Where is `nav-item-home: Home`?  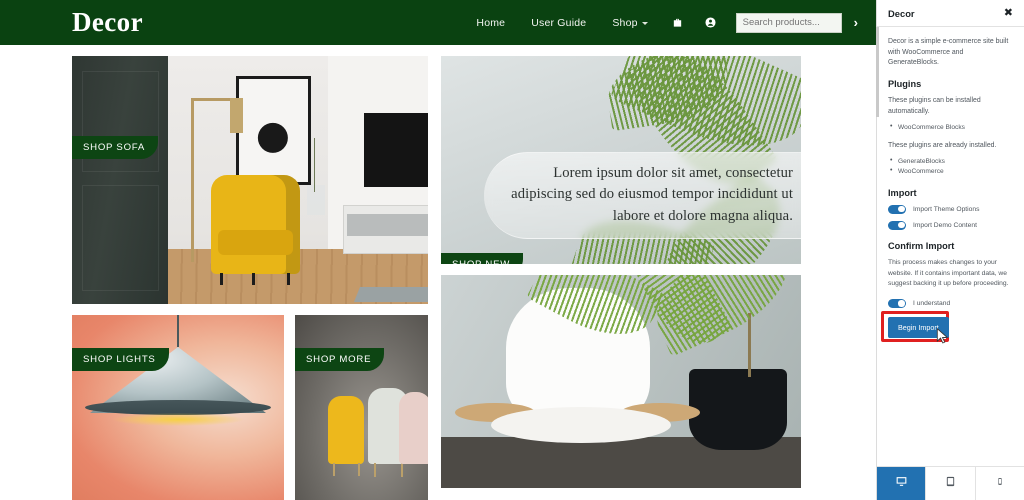 nav-item-home: Home is located at coordinates (490, 23).